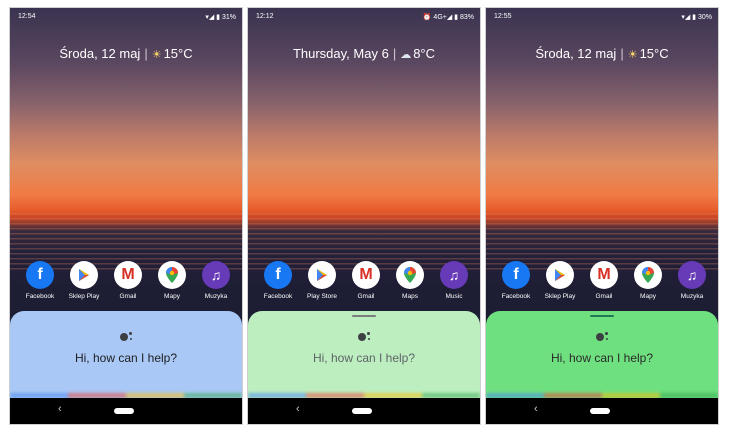 Image resolution: width=732 pixels, height=436 pixels. Describe the element at coordinates (602, 17) in the screenshot. I see `status-bar: 12:55 ▾◢ ▮ 30%` at that location.